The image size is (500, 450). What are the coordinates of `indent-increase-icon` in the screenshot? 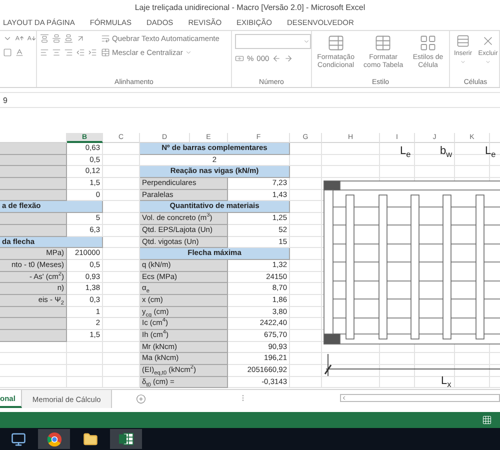 It's located at (92, 52).